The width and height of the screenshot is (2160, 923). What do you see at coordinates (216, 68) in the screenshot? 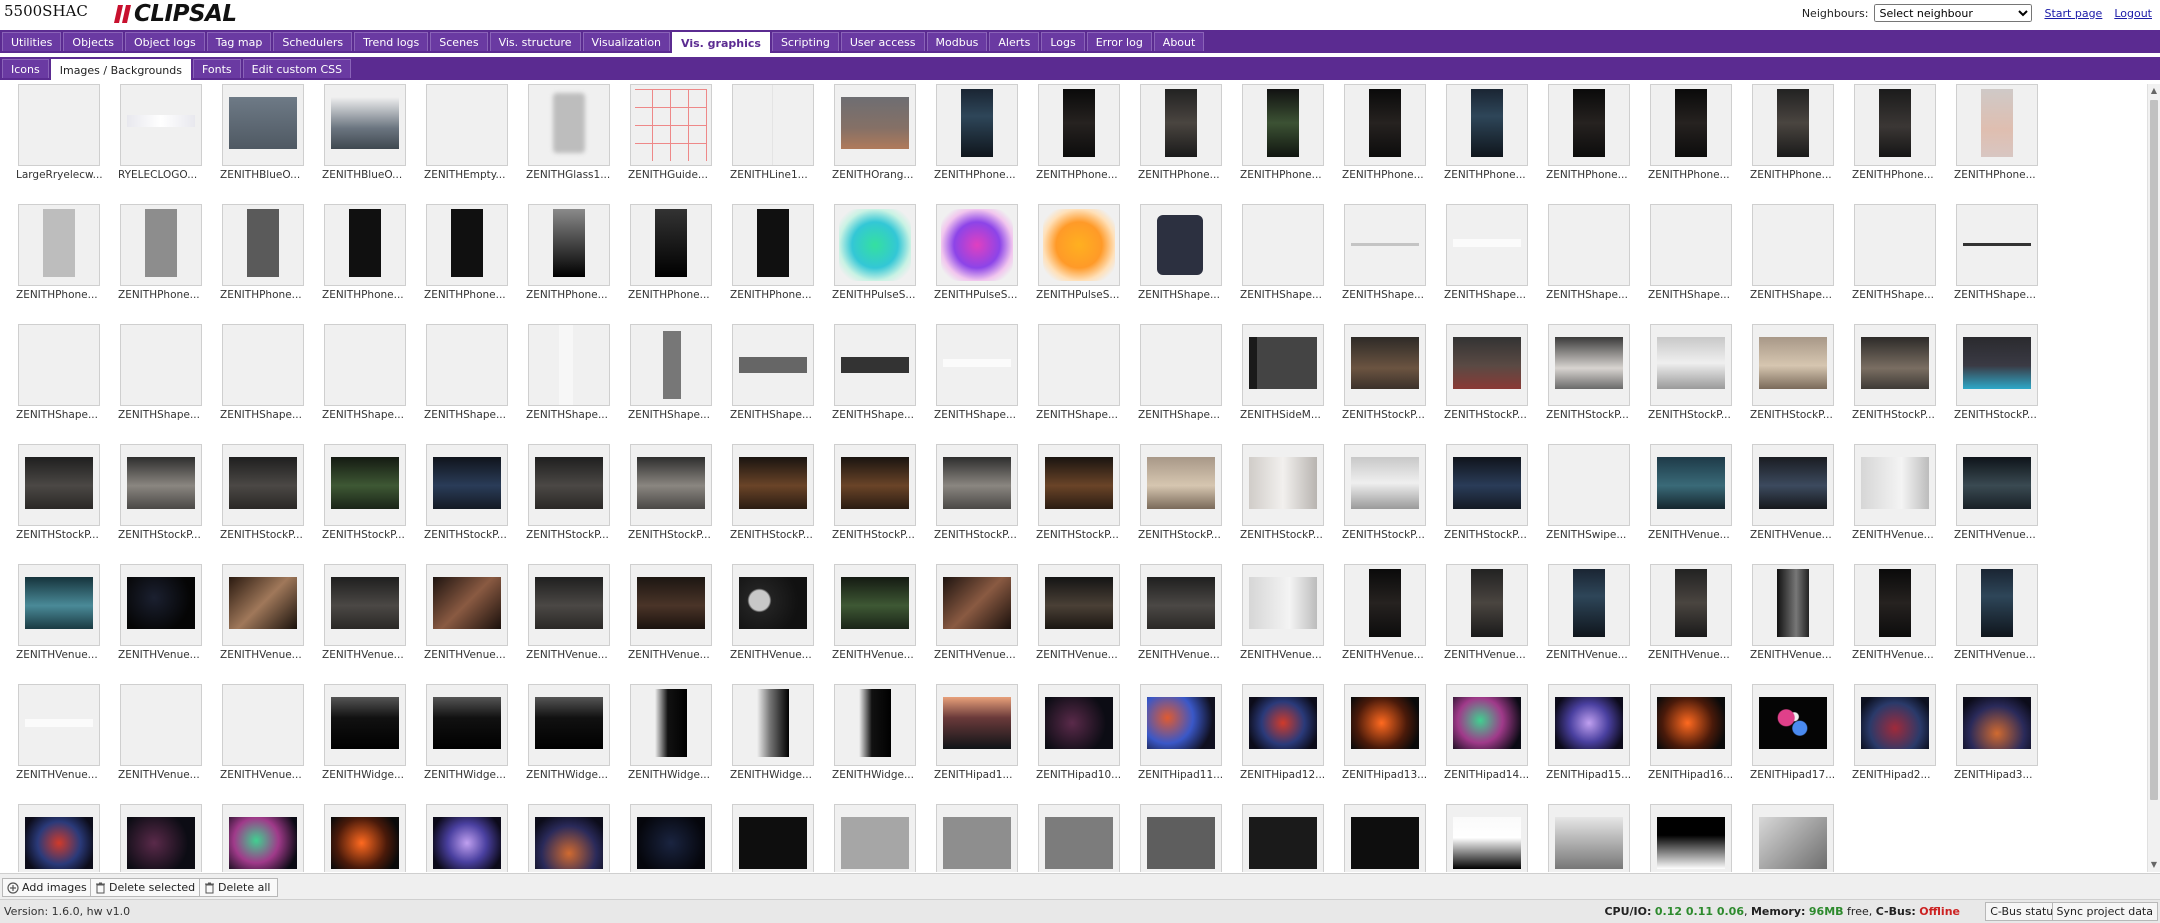
I see `subtab-fonts: Fonts` at bounding box center [216, 68].